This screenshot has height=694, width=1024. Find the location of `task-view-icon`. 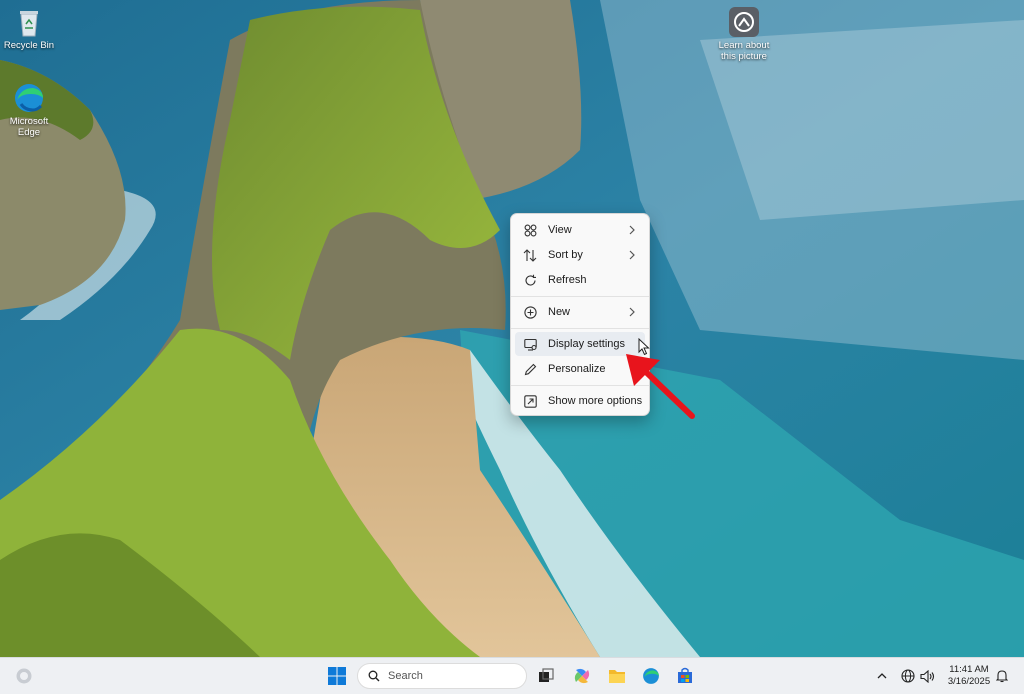

task-view-icon is located at coordinates (546, 675).